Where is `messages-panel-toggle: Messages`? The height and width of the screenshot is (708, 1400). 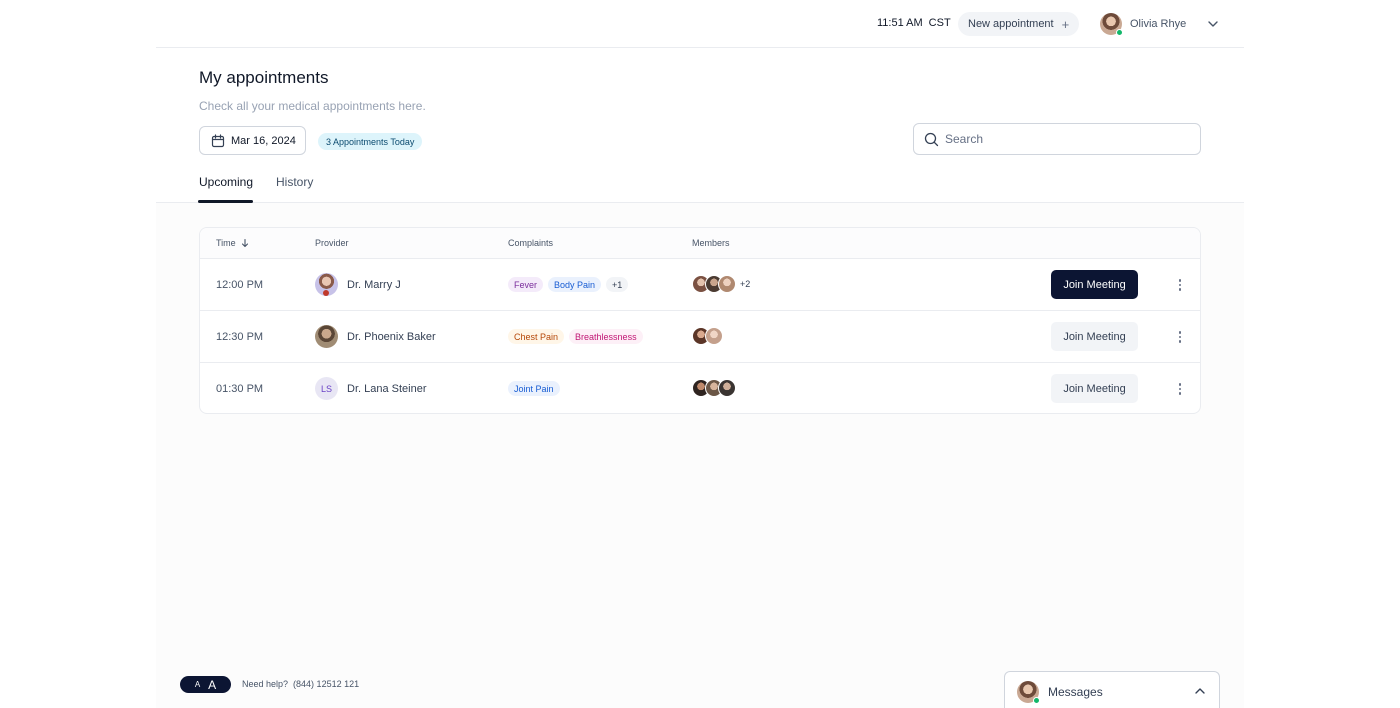 messages-panel-toggle: Messages is located at coordinates (1112, 689).